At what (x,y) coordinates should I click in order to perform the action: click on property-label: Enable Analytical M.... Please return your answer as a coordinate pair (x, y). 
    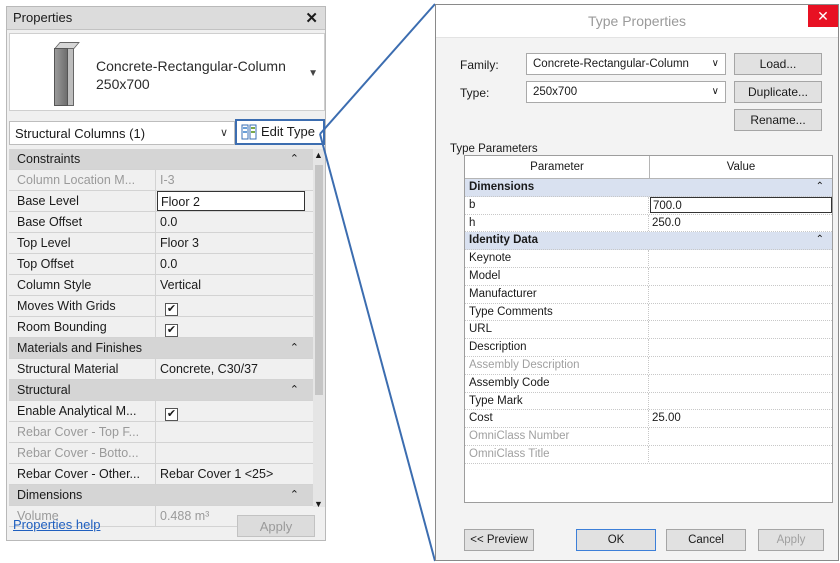
    Looking at the image, I should click on (82, 411).